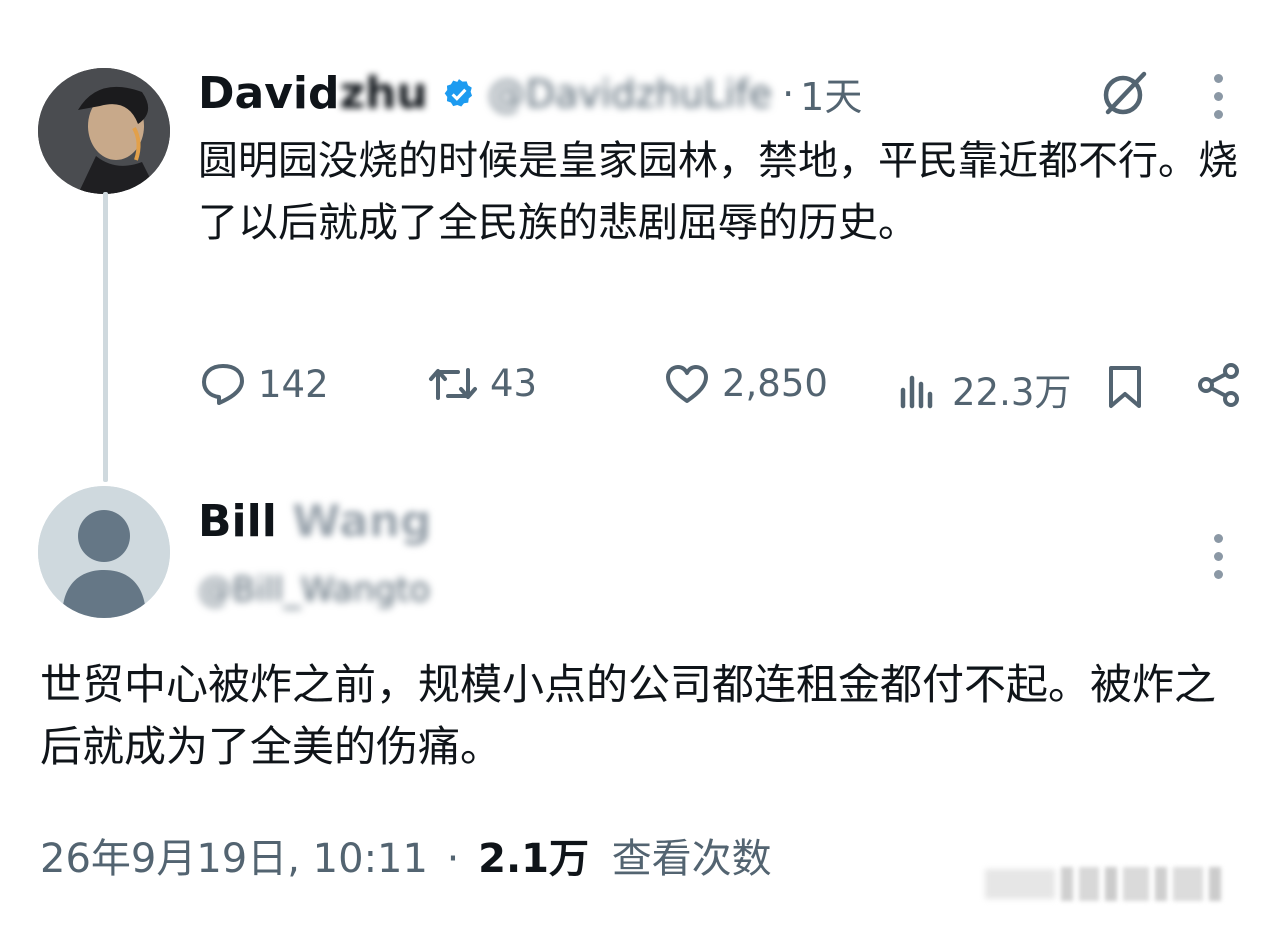 Image resolution: width=1280 pixels, height=930 pixels. What do you see at coordinates (1218, 96) in the screenshot?
I see `more-icon` at bounding box center [1218, 96].